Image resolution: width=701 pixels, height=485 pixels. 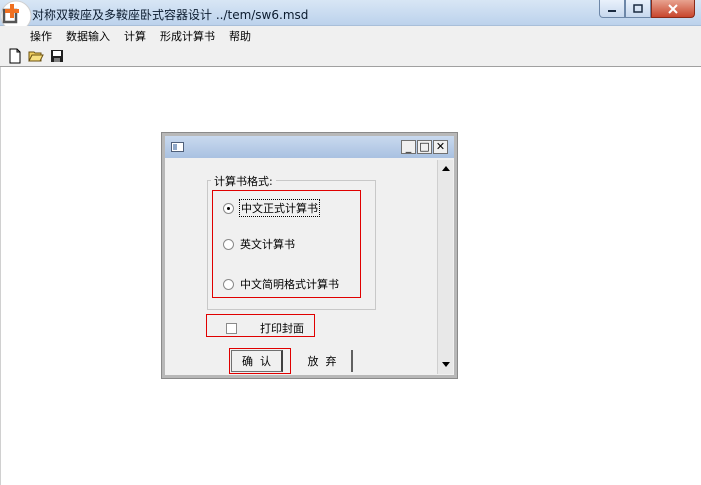 I want to click on radio-selected-icon, so click(x=228, y=208).